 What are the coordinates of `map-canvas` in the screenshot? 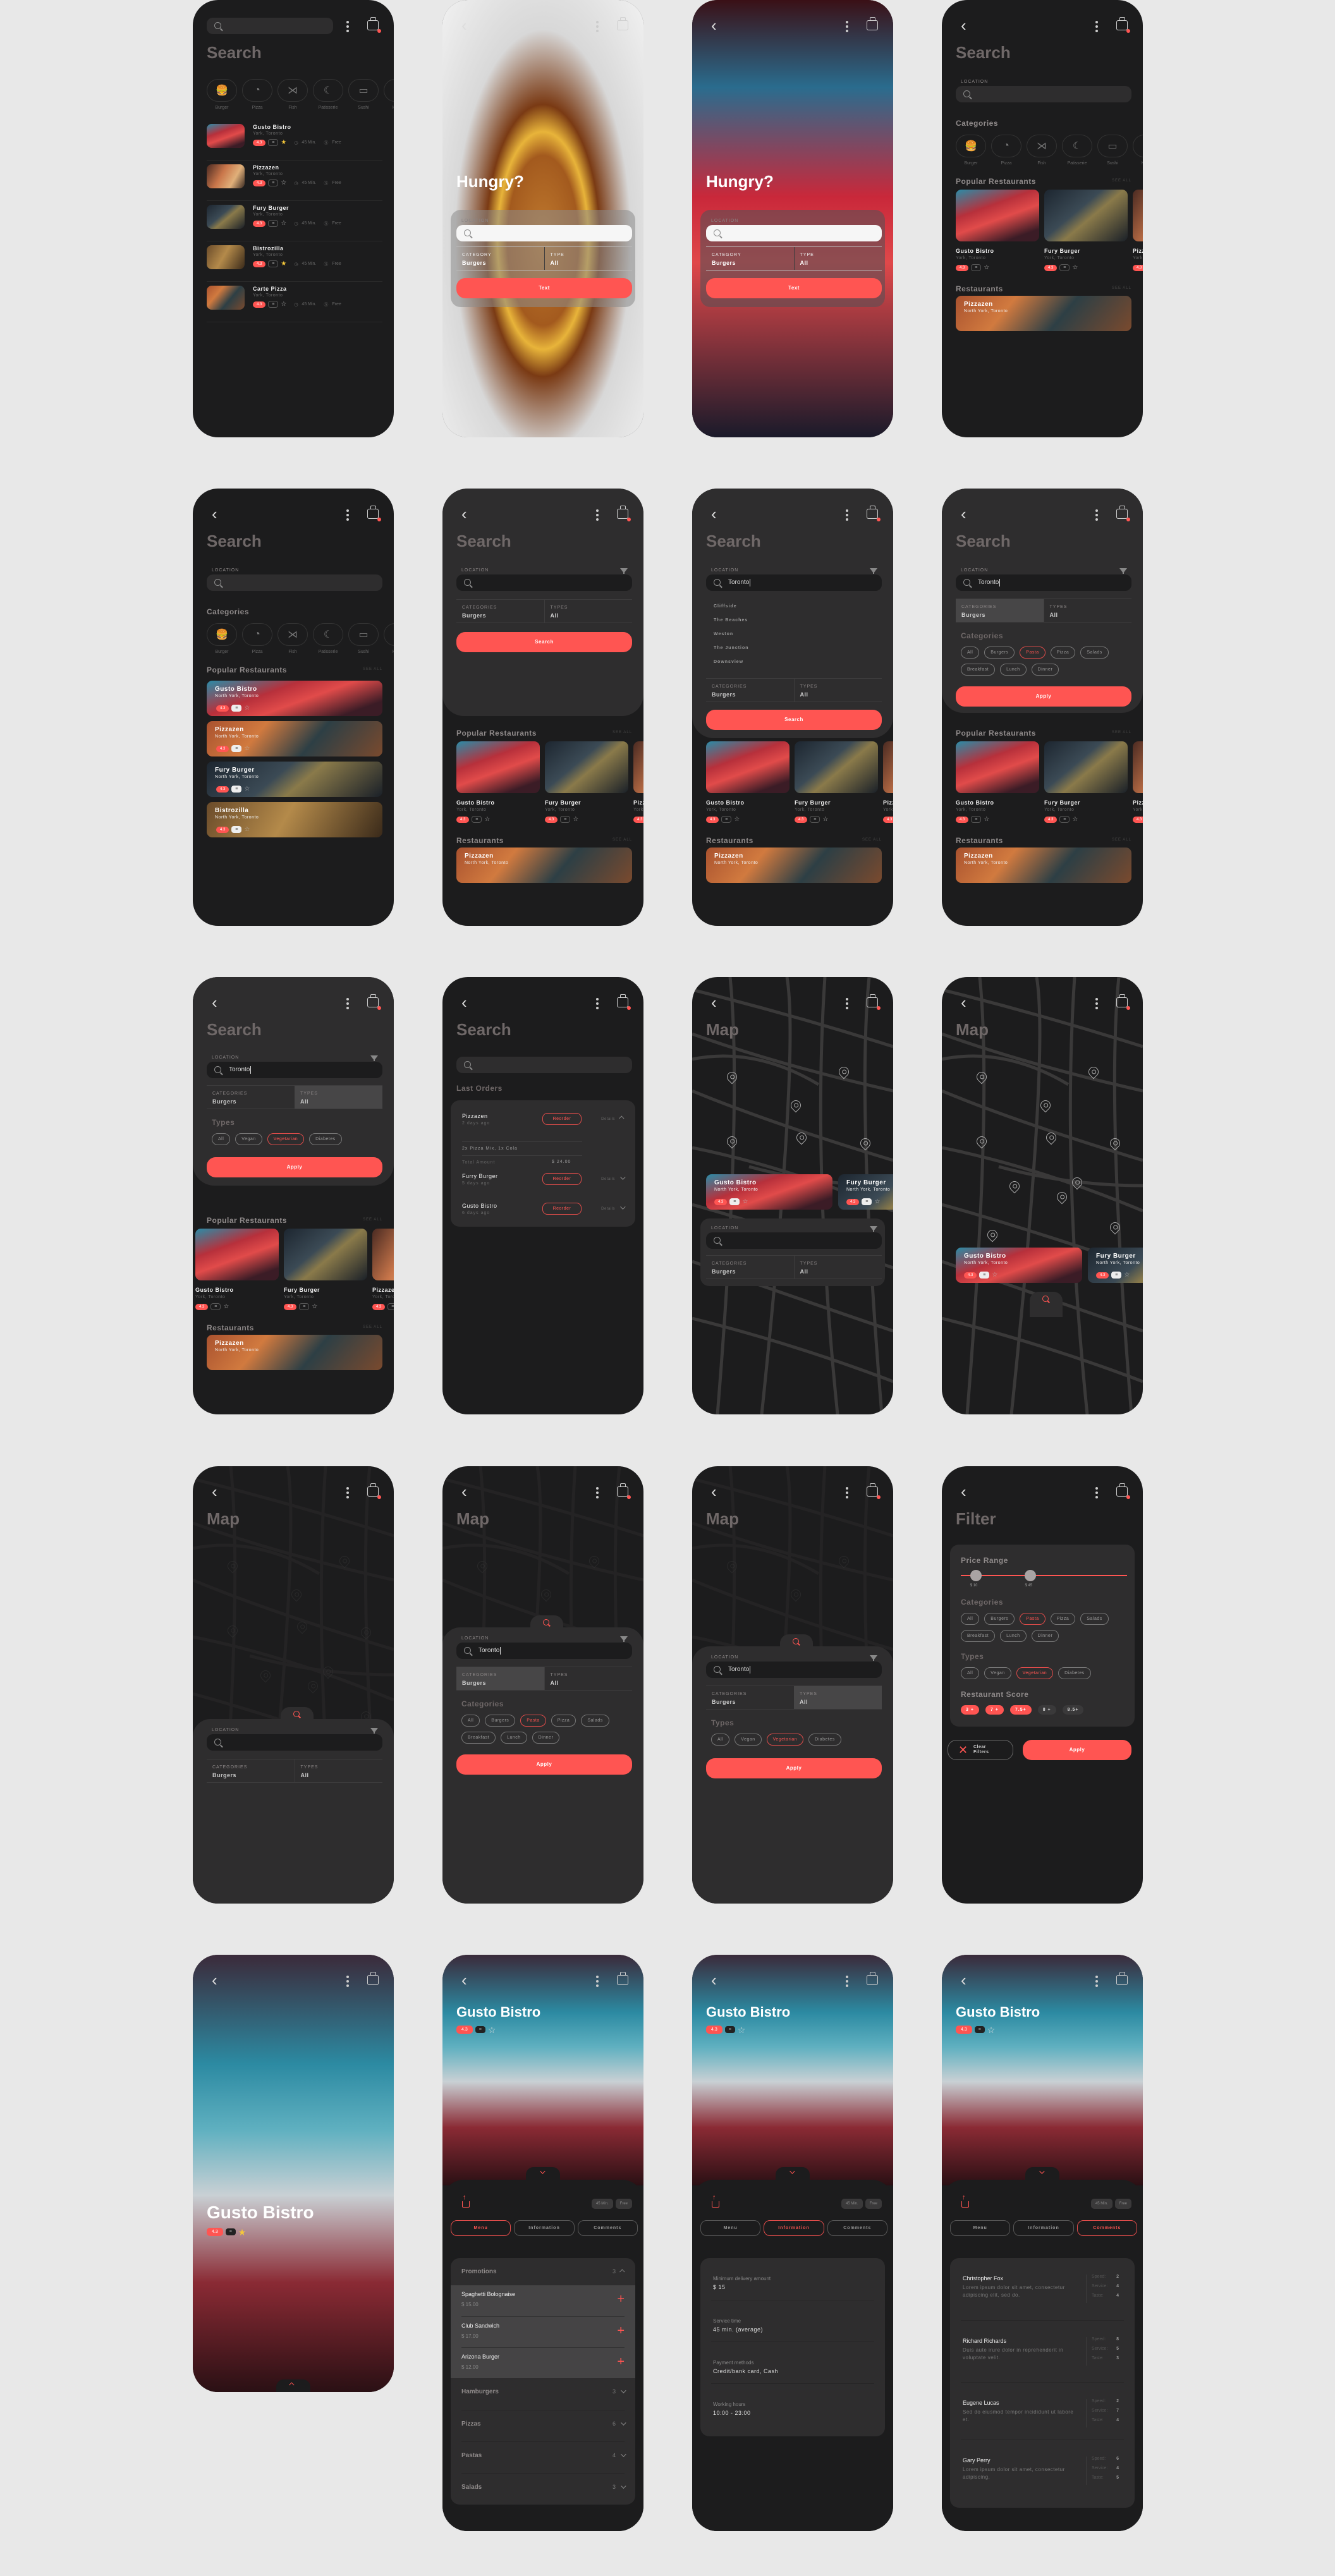 It's located at (1042, 1195).